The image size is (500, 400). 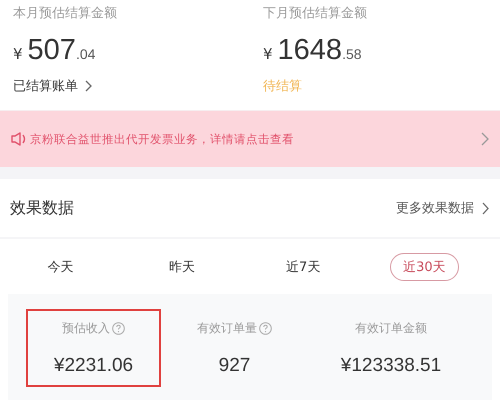 What do you see at coordinates (86, 54) in the screenshot?
I see `amount-decimal: .04` at bounding box center [86, 54].